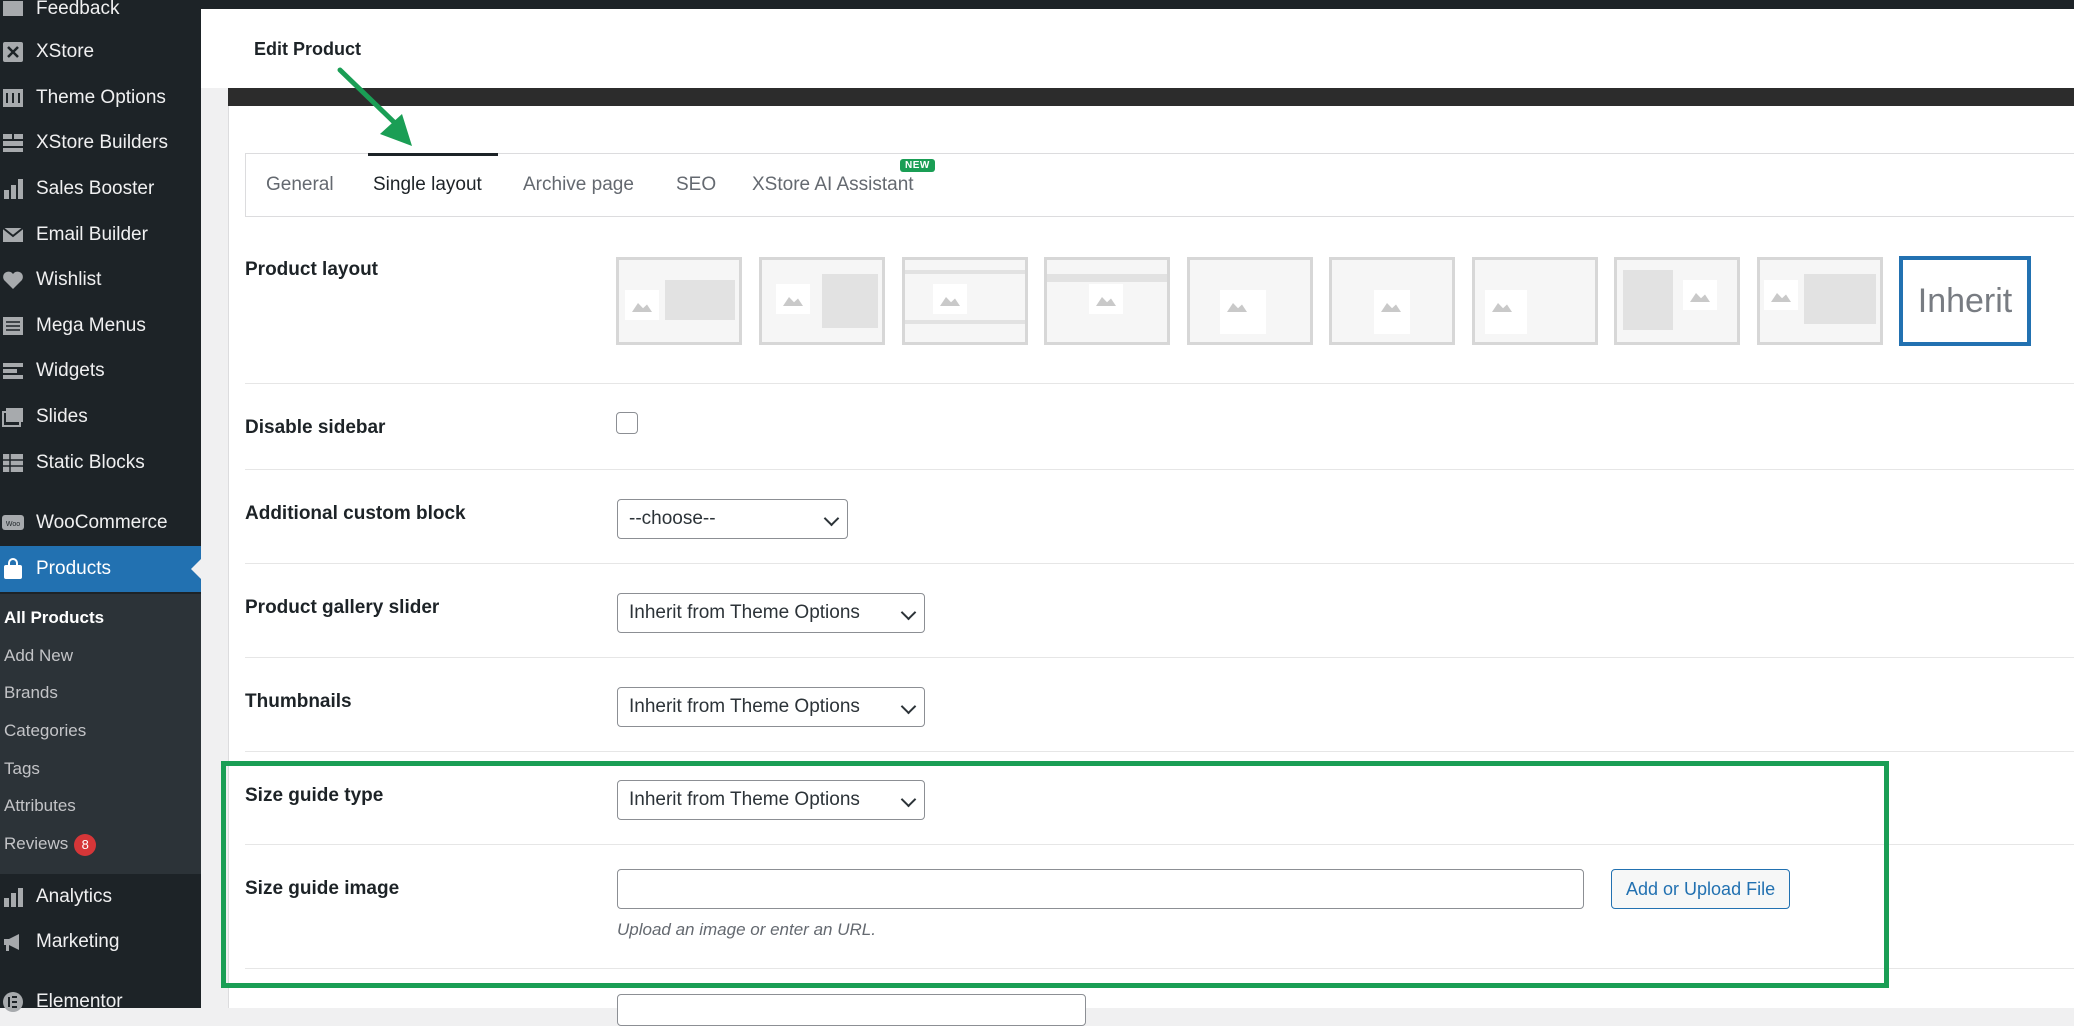  I want to click on gallery-slider-select: Inherit from Theme Options, so click(771, 613).